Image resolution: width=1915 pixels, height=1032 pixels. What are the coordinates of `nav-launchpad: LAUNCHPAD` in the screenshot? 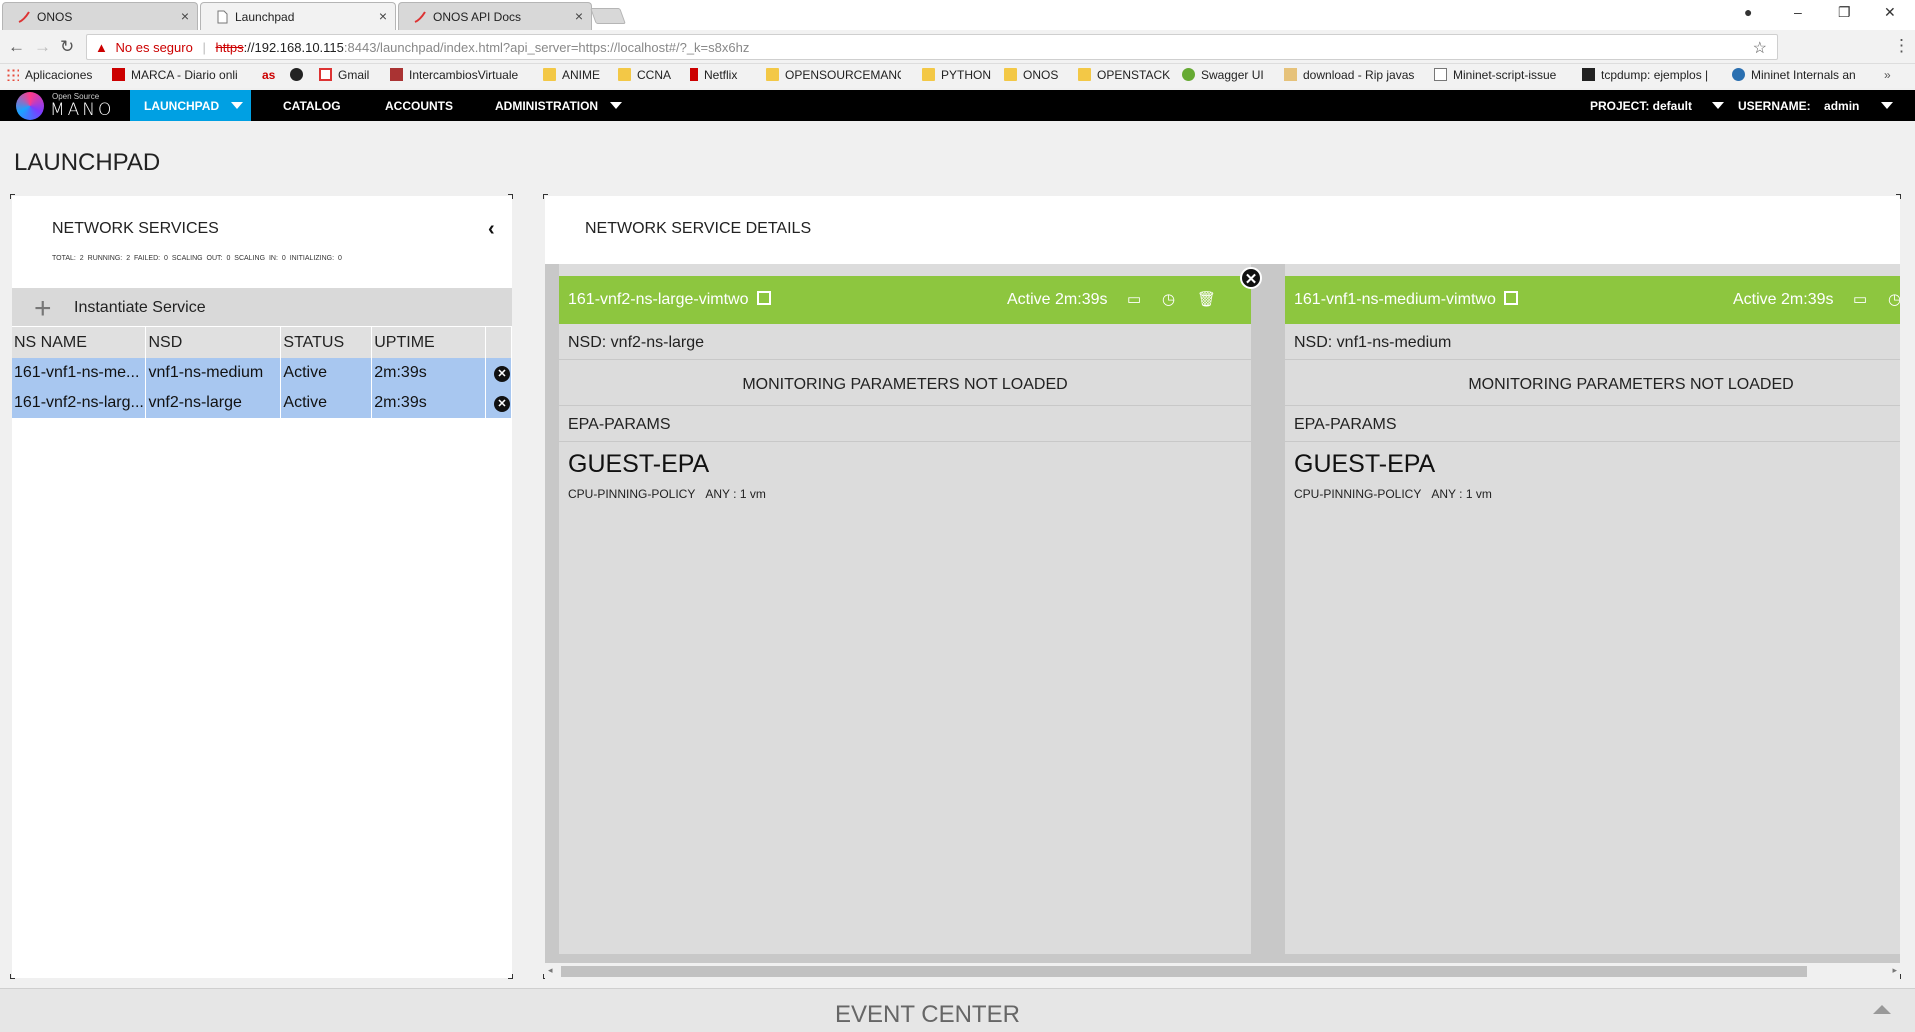 It's located at (190, 105).